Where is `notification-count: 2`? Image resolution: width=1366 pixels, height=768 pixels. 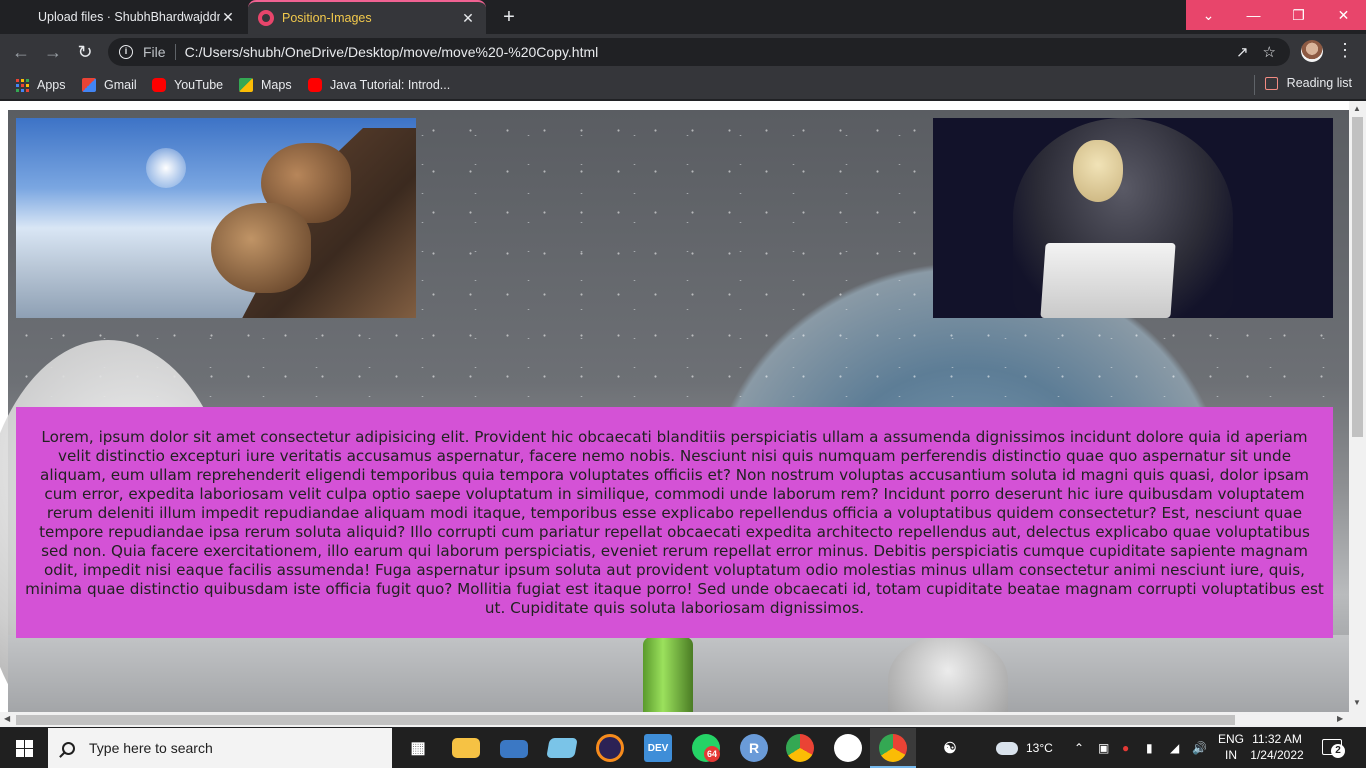
notification-count: 2 is located at coordinates (1338, 751).